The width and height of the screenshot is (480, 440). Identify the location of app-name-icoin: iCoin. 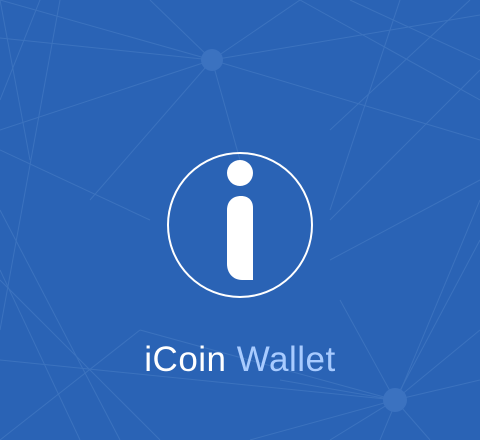
(185, 359).